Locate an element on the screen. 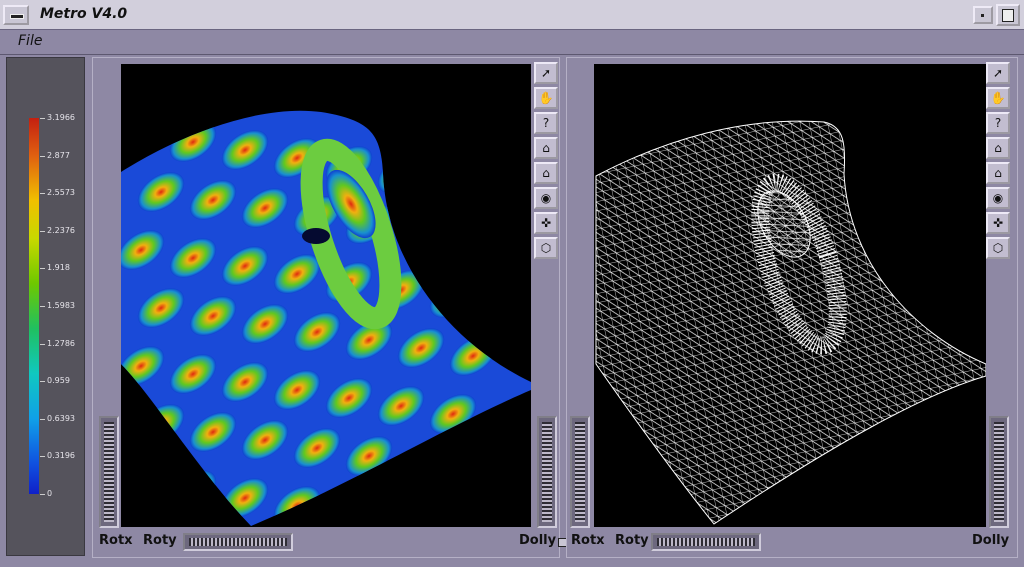 This screenshot has width=1024, height=567. legend-color-bar is located at coordinates (34, 306).